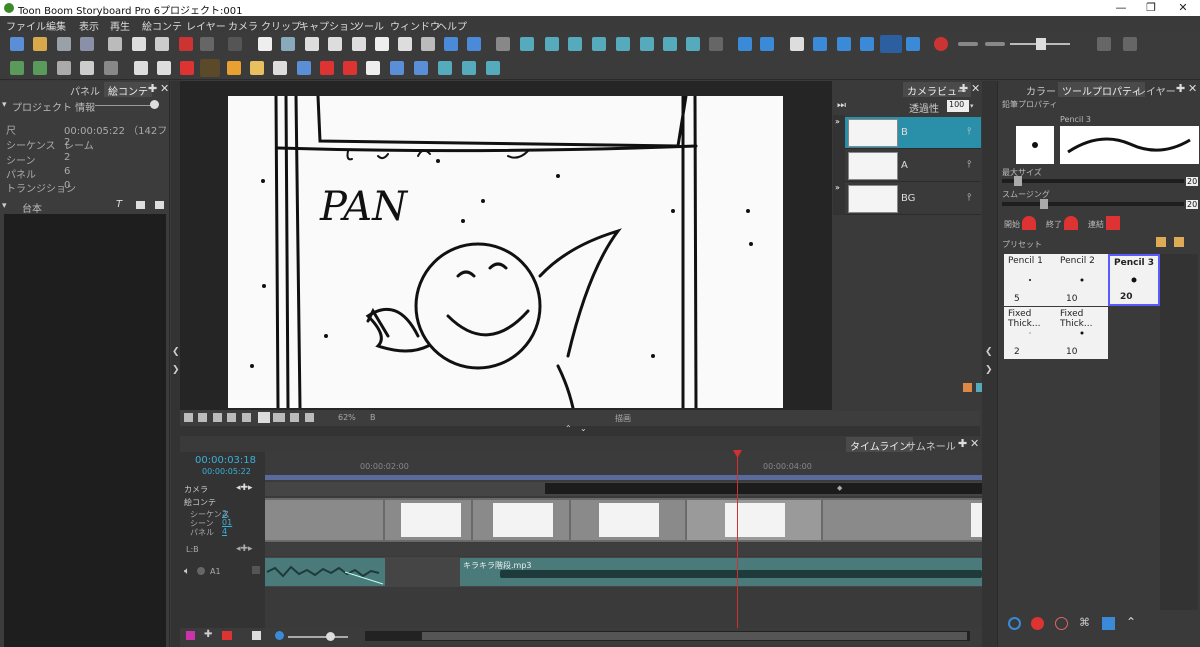 Image resolution: width=1200 pixels, height=647 pixels. What do you see at coordinates (1044, 204) in the screenshot?
I see `smoothing-slider-handle` at bounding box center [1044, 204].